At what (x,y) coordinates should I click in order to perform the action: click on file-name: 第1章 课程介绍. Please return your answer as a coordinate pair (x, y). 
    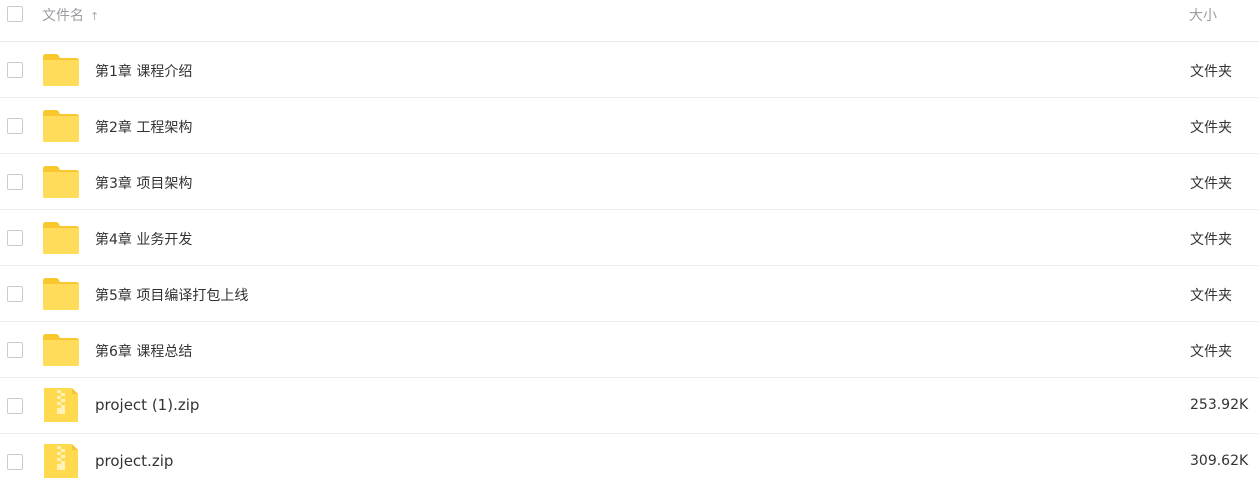
    Looking at the image, I should click on (143, 71).